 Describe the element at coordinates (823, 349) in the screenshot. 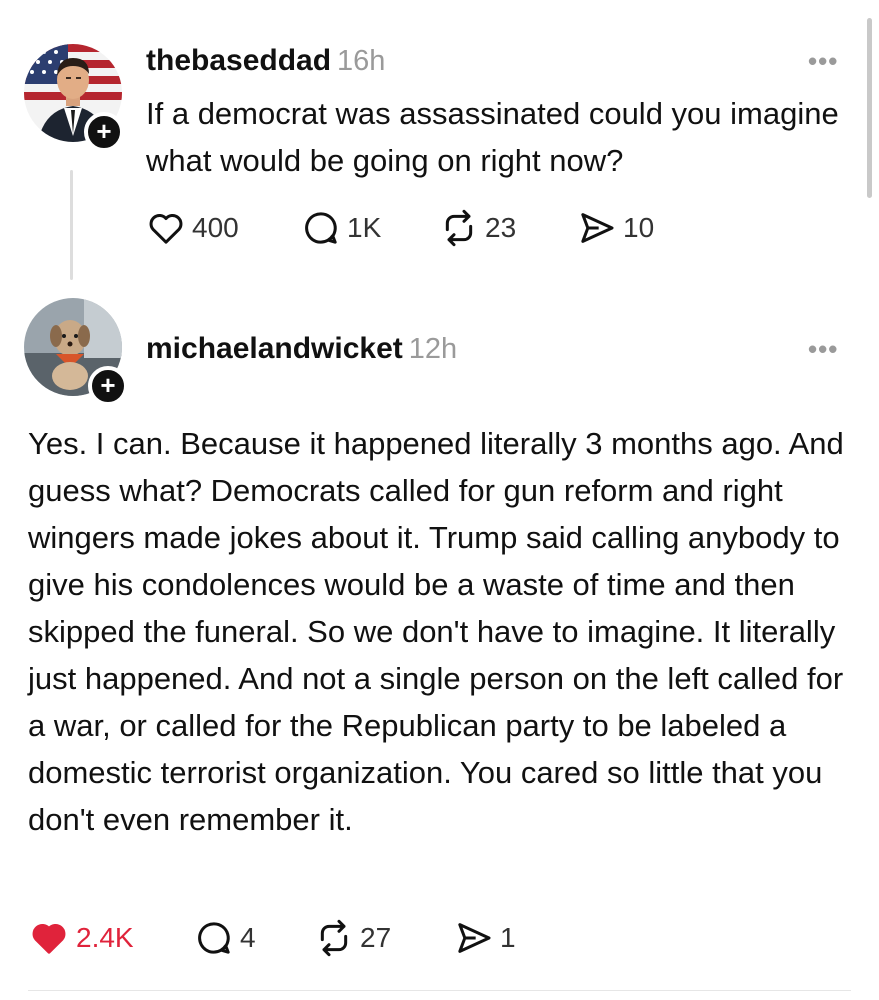

I see `reply-more-icon: •••` at that location.